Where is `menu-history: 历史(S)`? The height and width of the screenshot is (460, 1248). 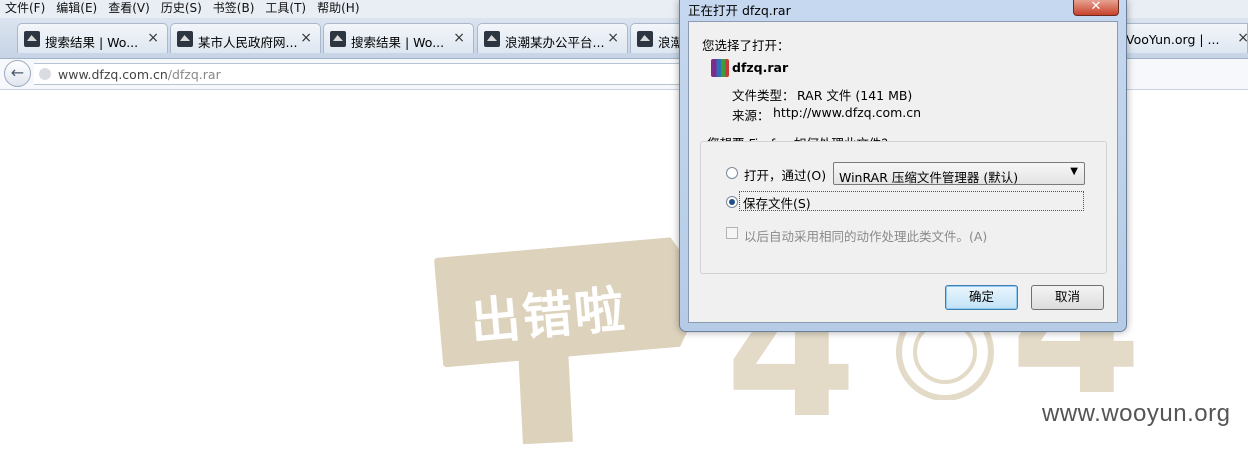 menu-history: 历史(S) is located at coordinates (182, 8).